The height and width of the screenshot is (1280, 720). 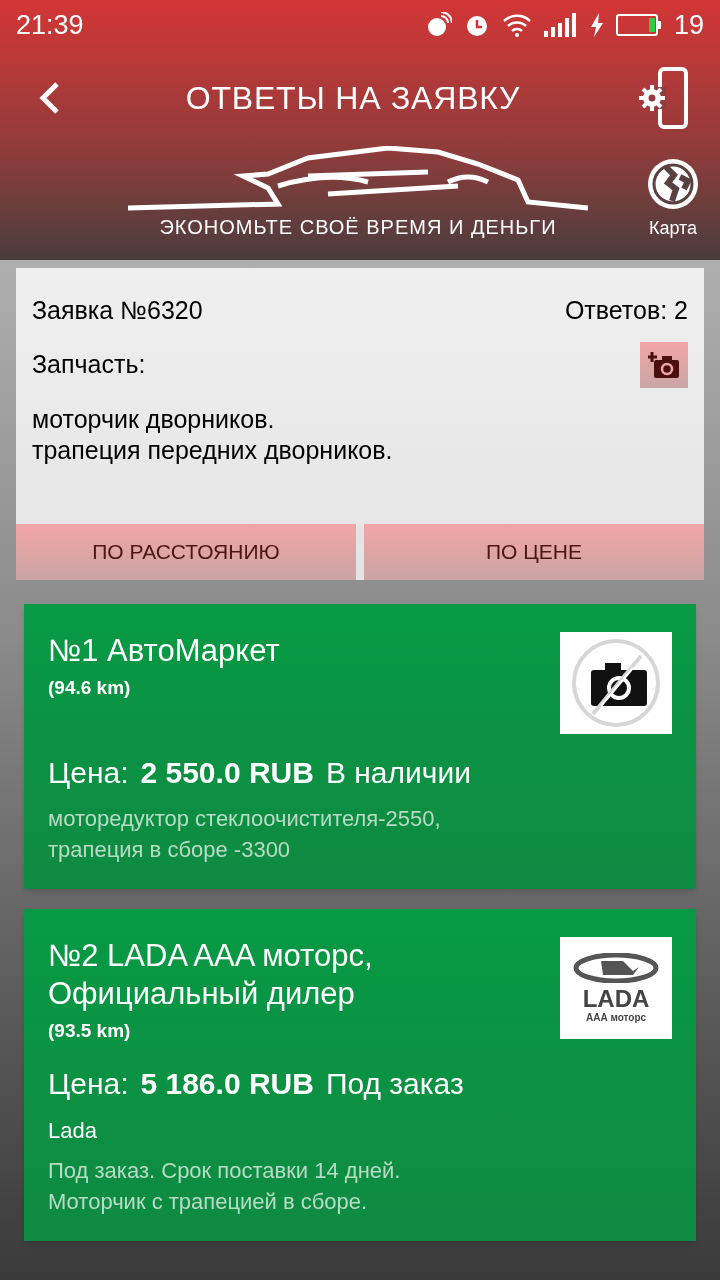 What do you see at coordinates (50, 98) in the screenshot?
I see `back-icon` at bounding box center [50, 98].